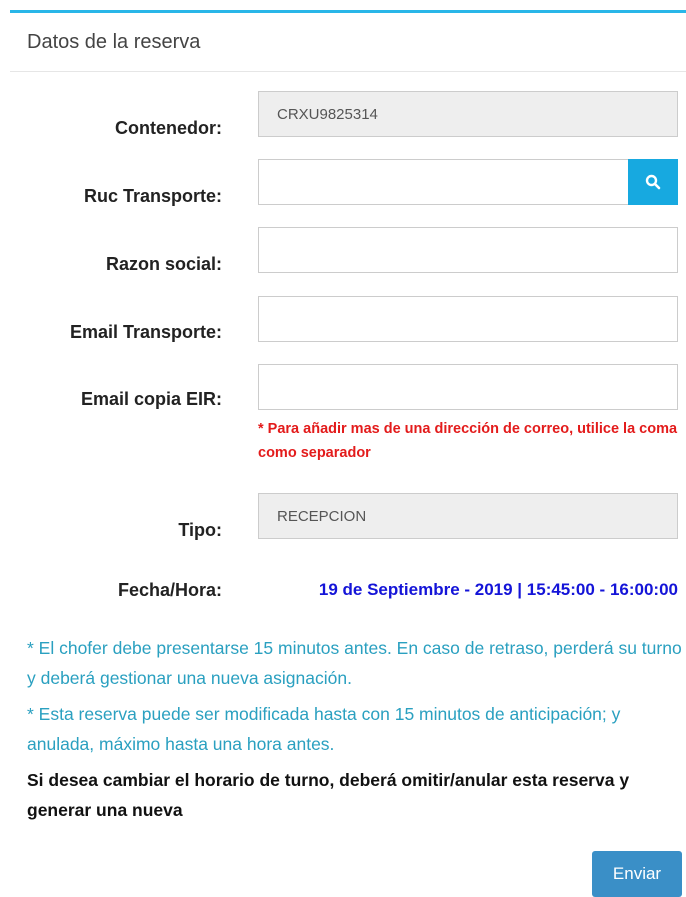  What do you see at coordinates (168, 128) in the screenshot?
I see `contenedor-label: Contenedor:` at bounding box center [168, 128].